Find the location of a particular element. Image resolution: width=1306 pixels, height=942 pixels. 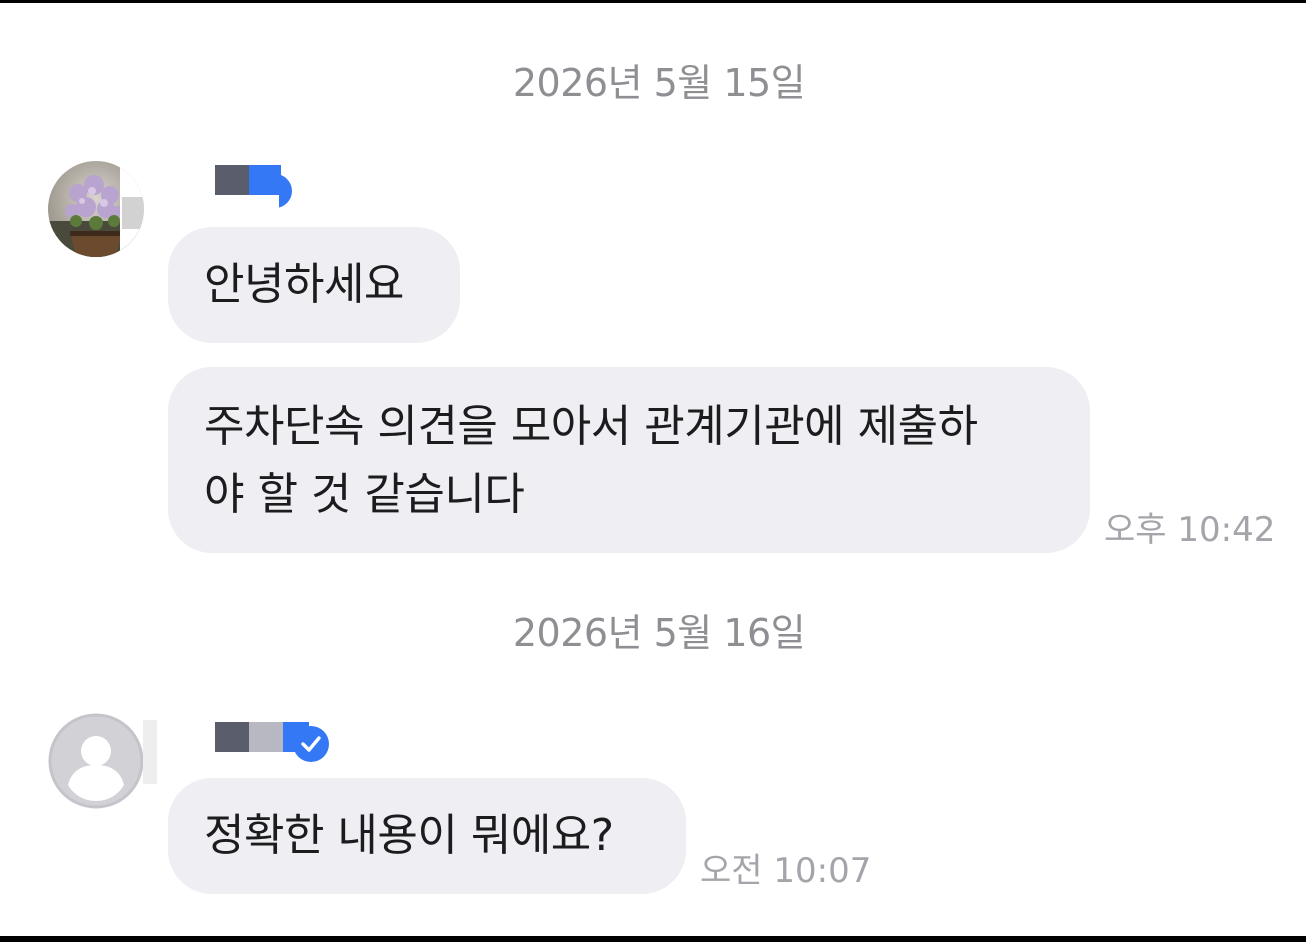

bottom-border is located at coordinates (653, 939).